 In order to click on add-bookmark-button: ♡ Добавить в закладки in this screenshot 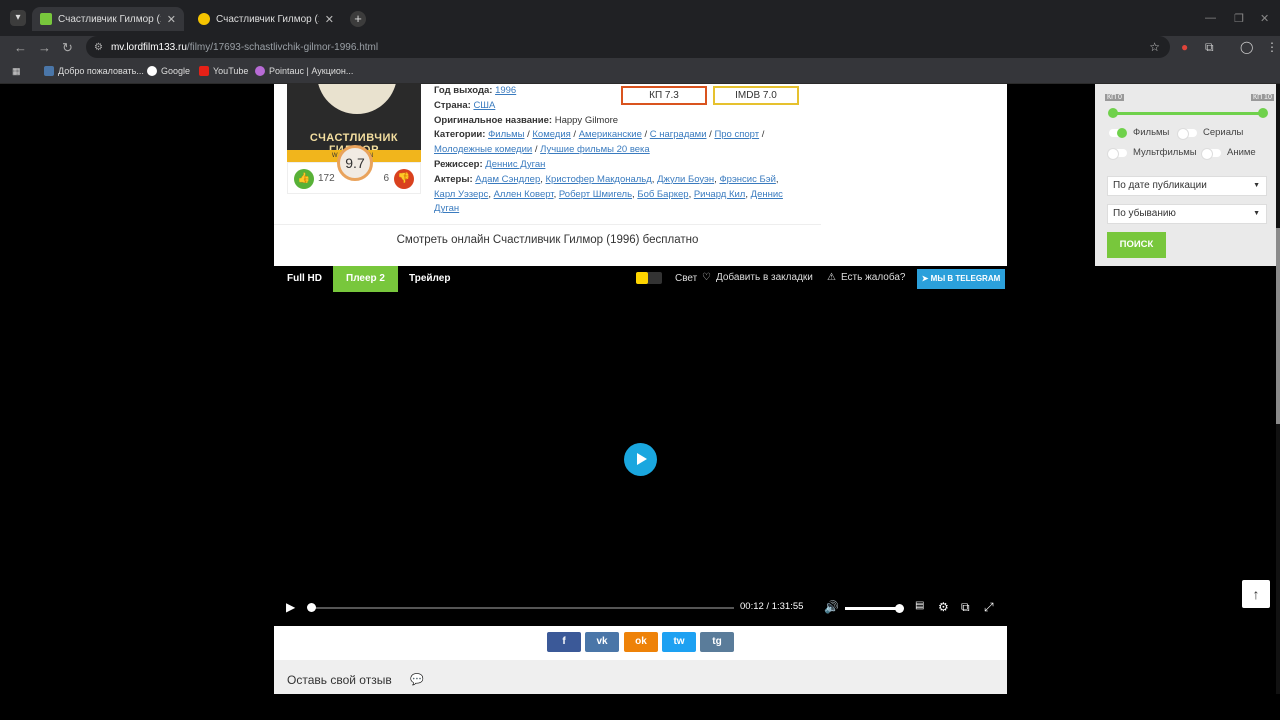, I will do `click(757, 277)`.